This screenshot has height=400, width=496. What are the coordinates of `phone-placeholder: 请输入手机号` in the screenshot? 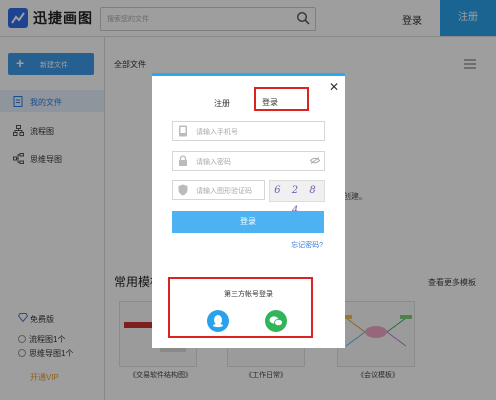 It's located at (217, 132).